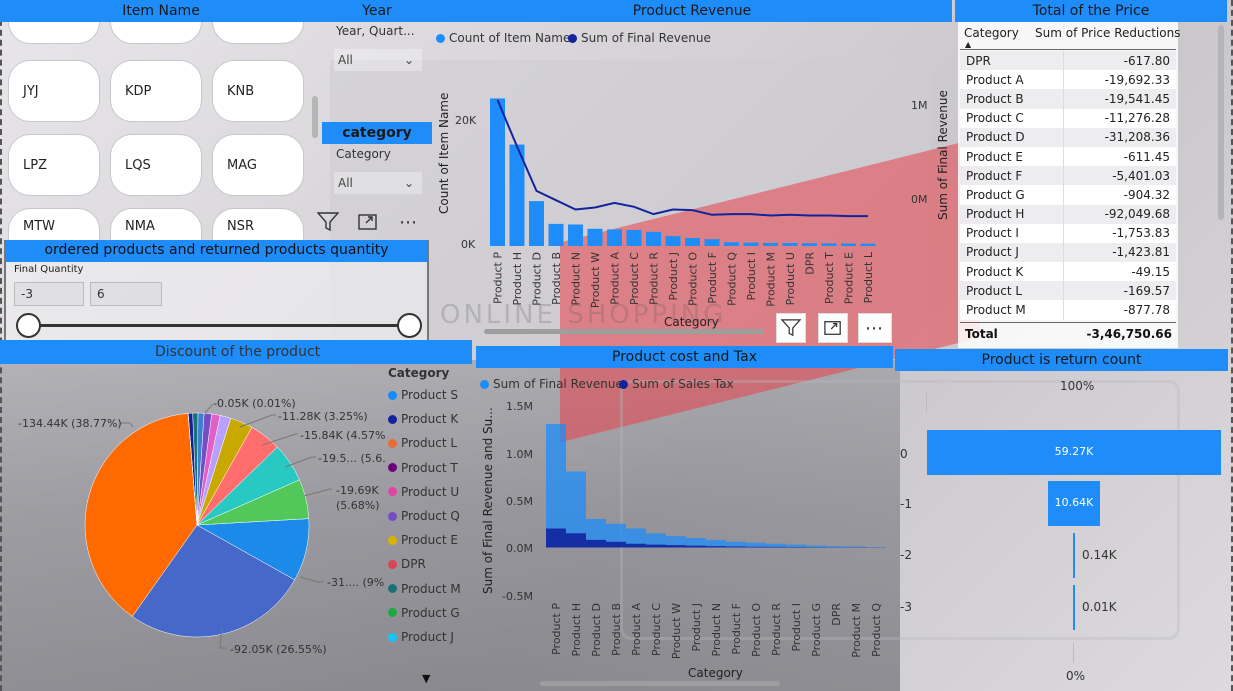 Image resolution: width=1233 pixels, height=691 pixels. Describe the element at coordinates (771, 279) in the screenshot. I see `revenue-x-tick: Product M` at that location.